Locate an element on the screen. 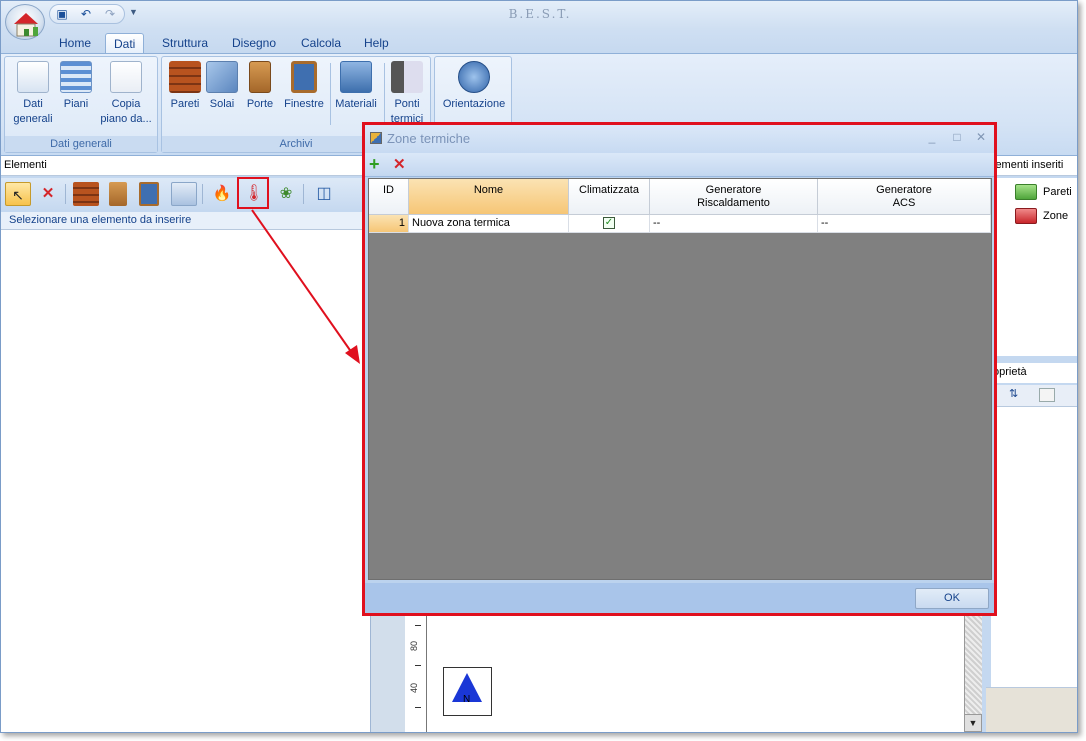 Image resolution: width=1086 pixels, height=741 pixels. column-header-generatore-riscaldamento: Generatore Riscaldamento is located at coordinates (734, 197).